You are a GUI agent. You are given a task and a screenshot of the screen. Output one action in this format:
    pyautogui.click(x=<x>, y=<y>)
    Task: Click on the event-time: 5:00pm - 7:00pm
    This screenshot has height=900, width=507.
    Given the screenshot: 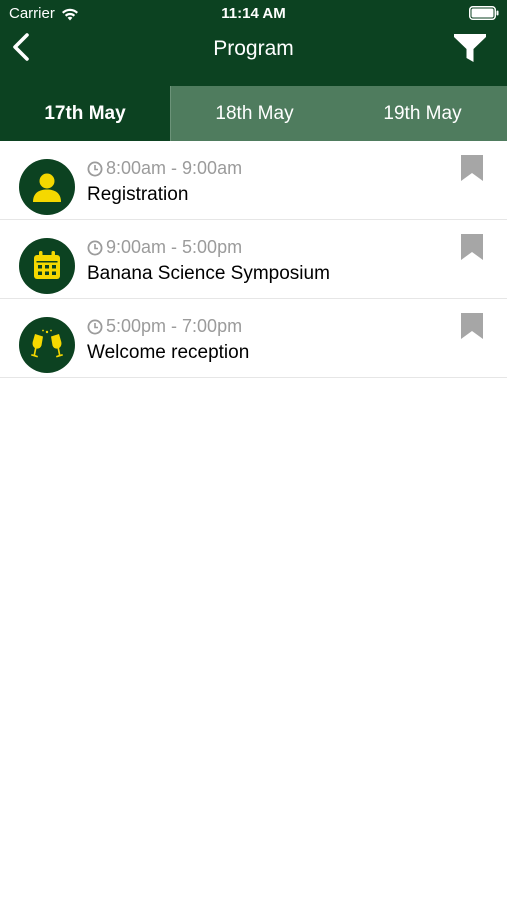 What is the action you would take?
    pyautogui.click(x=164, y=326)
    